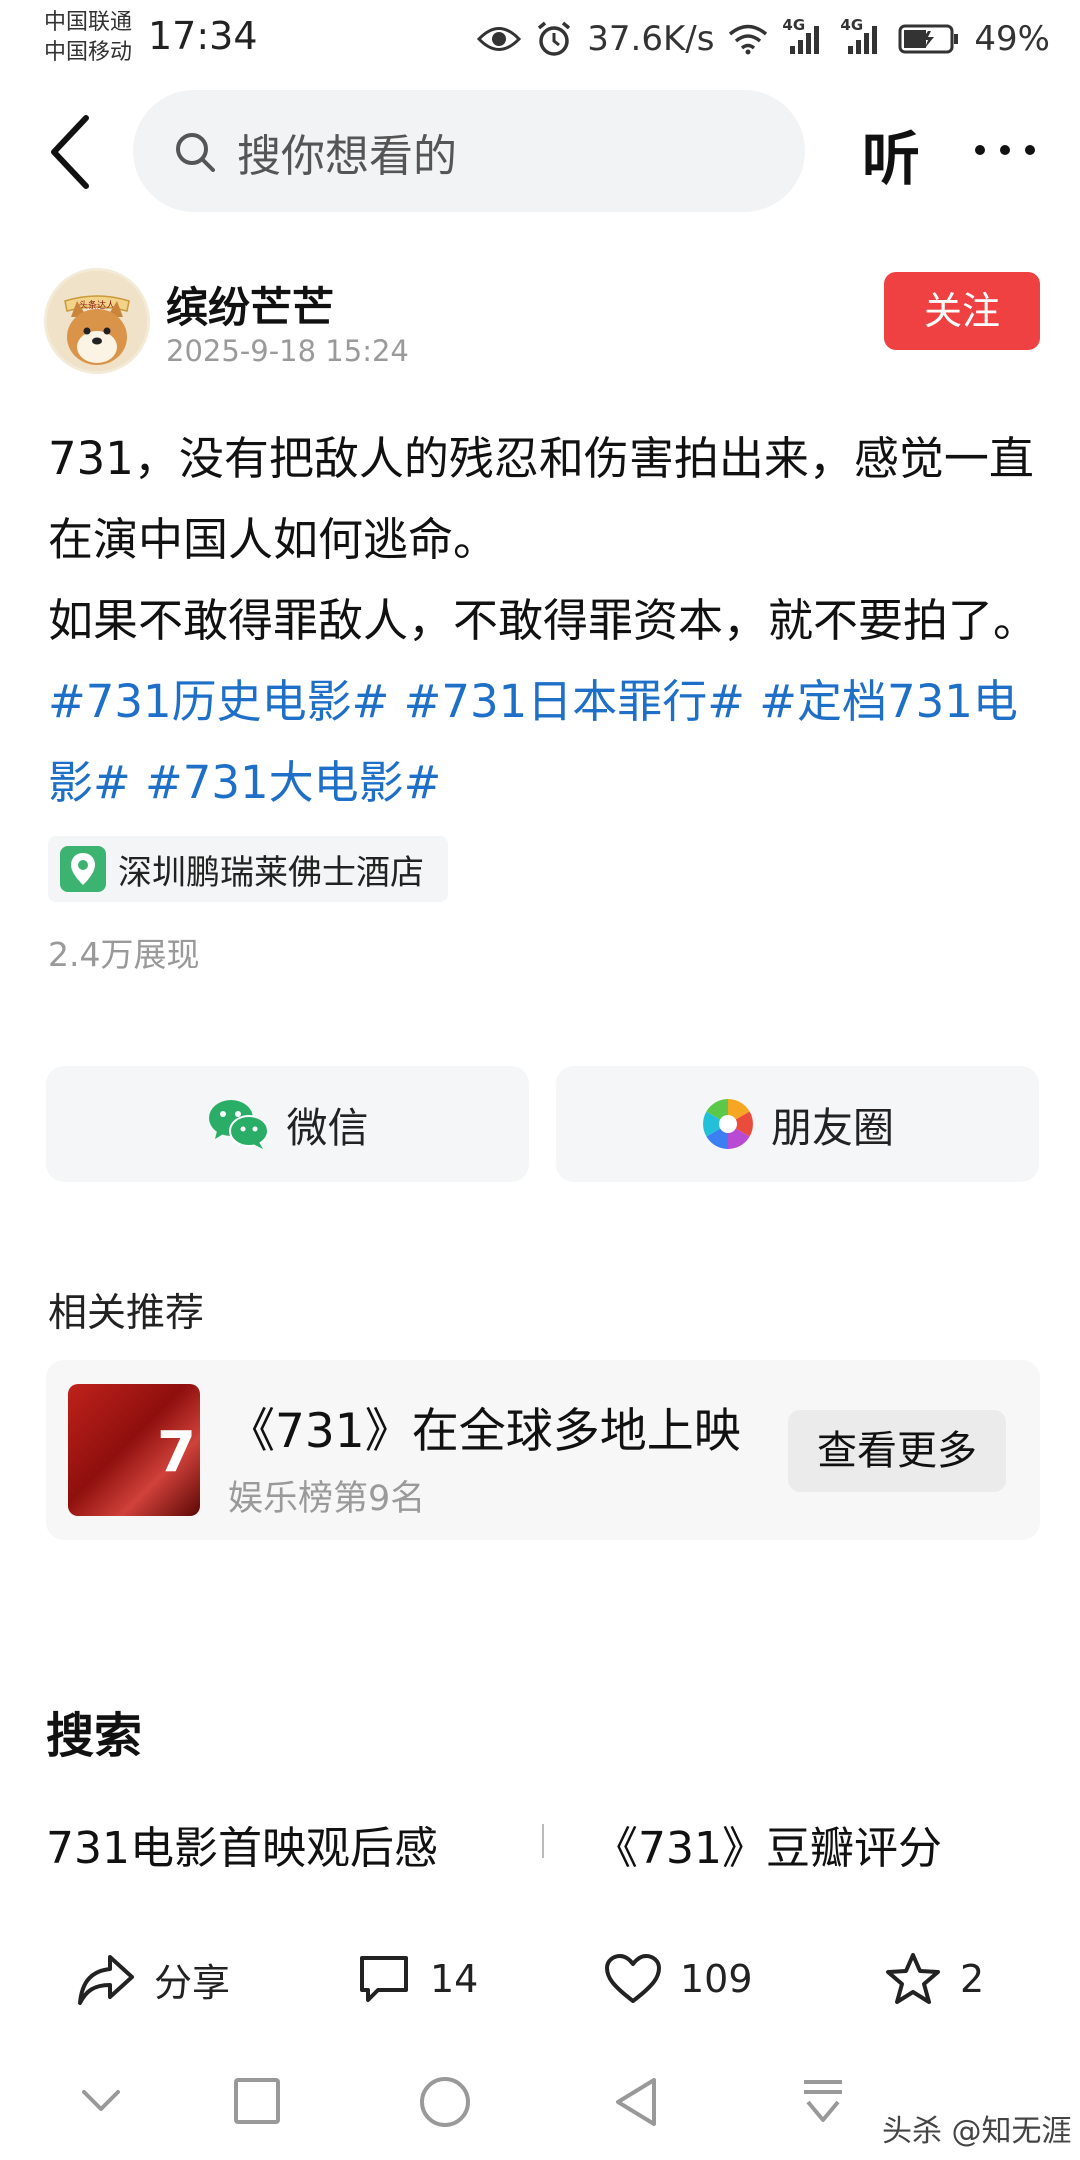 The image size is (1080, 2160). What do you see at coordinates (293, 782) in the screenshot?
I see `hashtag-link: #731大电影#` at bounding box center [293, 782].